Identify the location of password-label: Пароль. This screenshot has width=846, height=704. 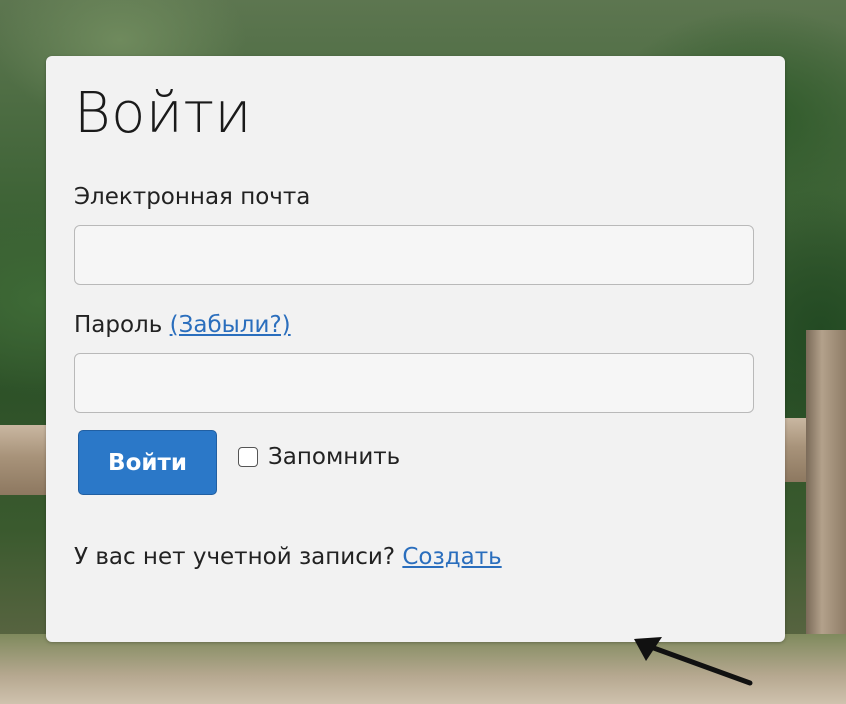
(118, 325).